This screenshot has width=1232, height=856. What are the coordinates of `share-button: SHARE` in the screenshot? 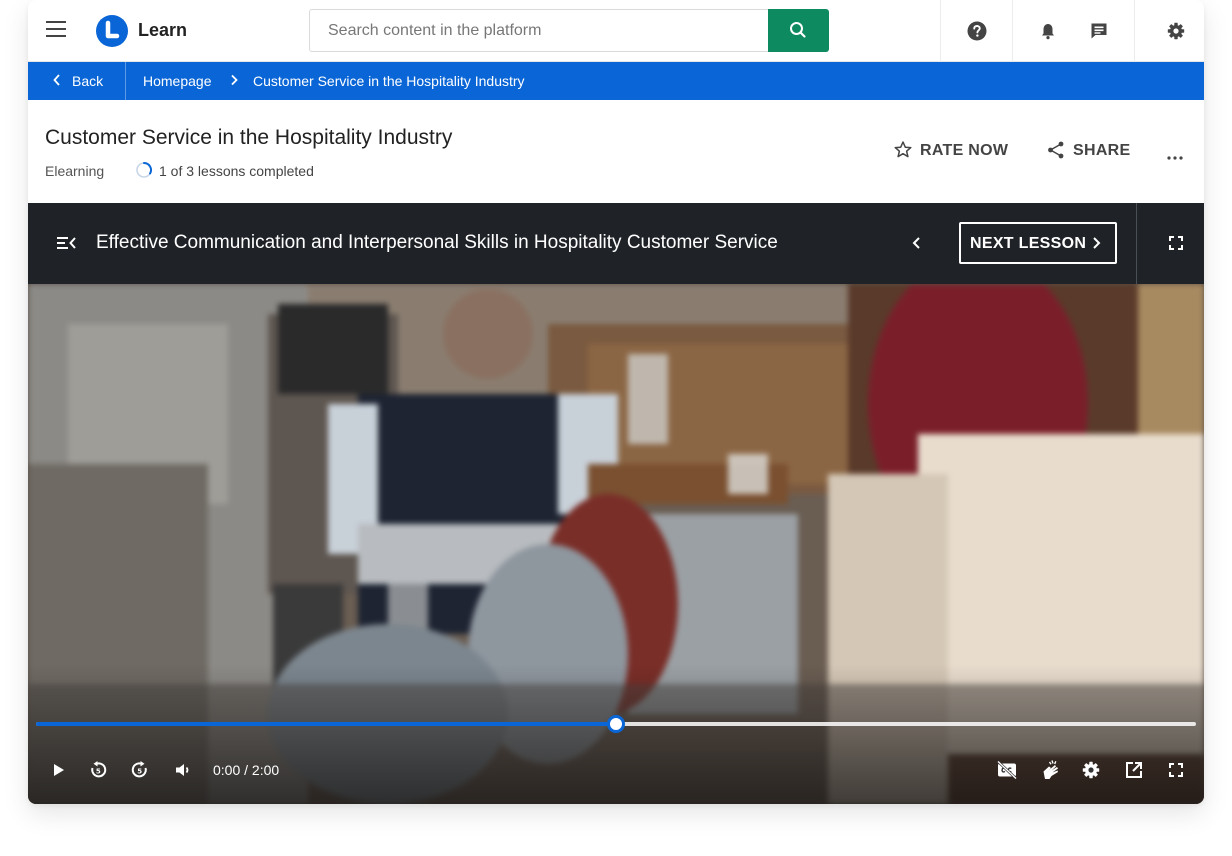 It's located at (1088, 150).